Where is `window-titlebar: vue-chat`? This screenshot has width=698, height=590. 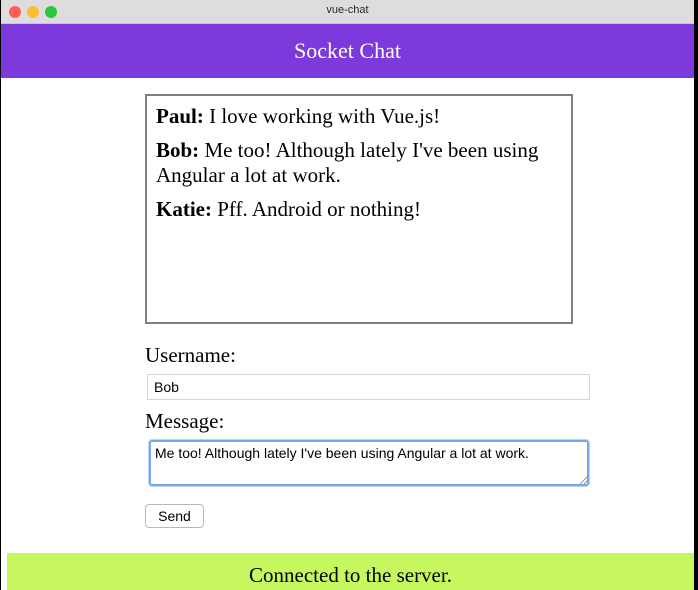 window-titlebar: vue-chat is located at coordinates (347, 12).